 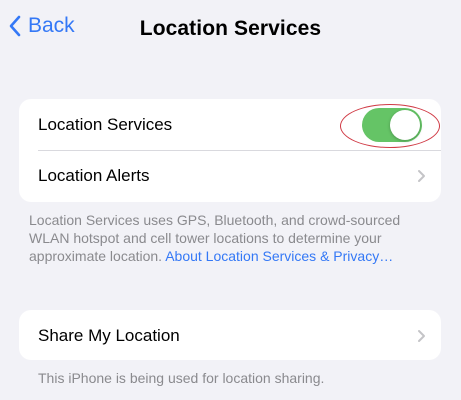 What do you see at coordinates (105, 124) in the screenshot?
I see `location-services-label: Location Services` at bounding box center [105, 124].